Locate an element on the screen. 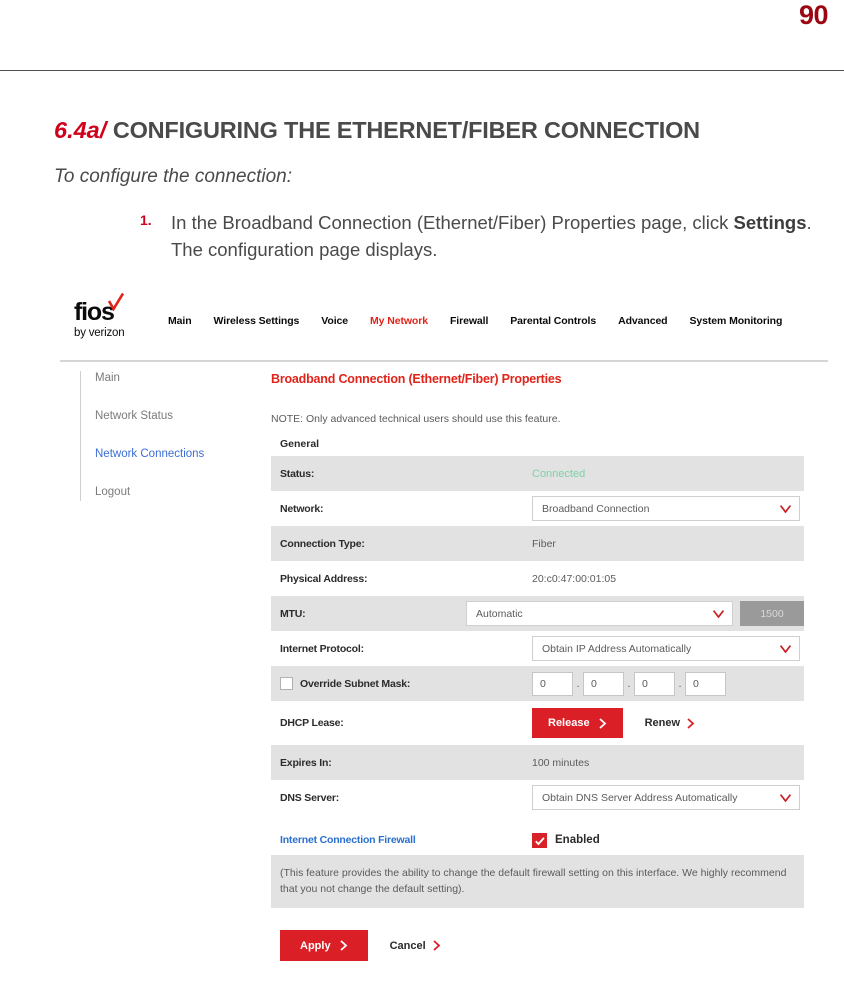 The width and height of the screenshot is (844, 996). row-network-label: Network: is located at coordinates (302, 508).